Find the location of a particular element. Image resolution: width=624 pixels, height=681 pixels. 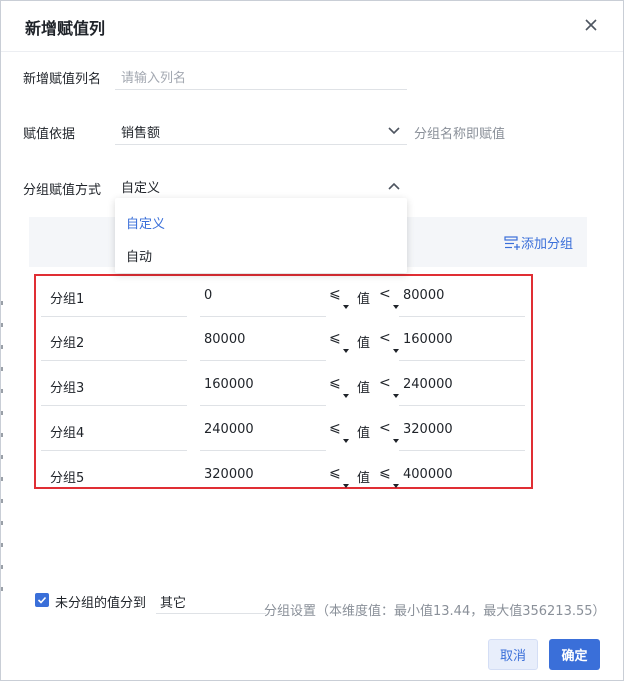

group-max-value: 320000 is located at coordinates (428, 429).